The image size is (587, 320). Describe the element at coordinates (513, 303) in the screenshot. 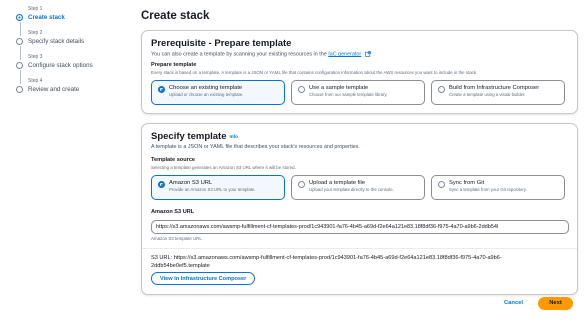

I see `cancel-button: Cancel` at that location.